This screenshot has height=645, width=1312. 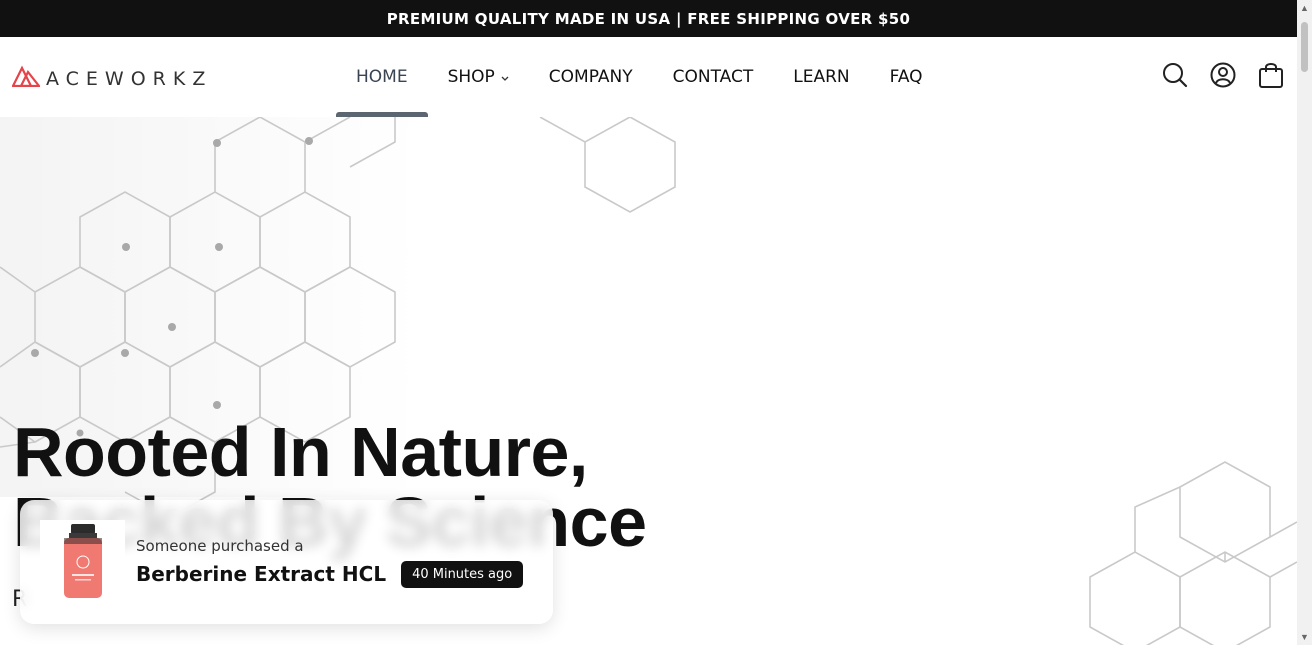 I want to click on nav-shop: SHOP, so click(x=478, y=77).